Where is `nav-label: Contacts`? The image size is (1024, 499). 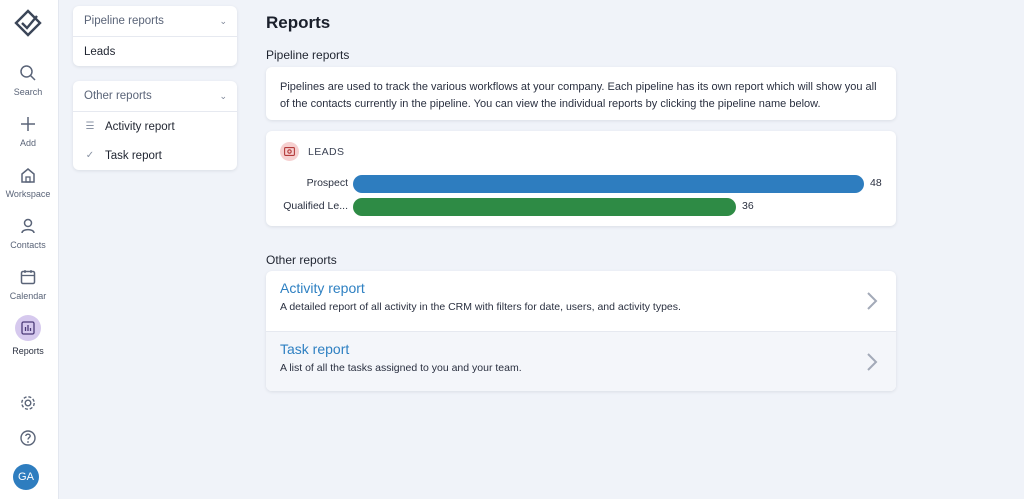 nav-label: Contacts is located at coordinates (28, 245).